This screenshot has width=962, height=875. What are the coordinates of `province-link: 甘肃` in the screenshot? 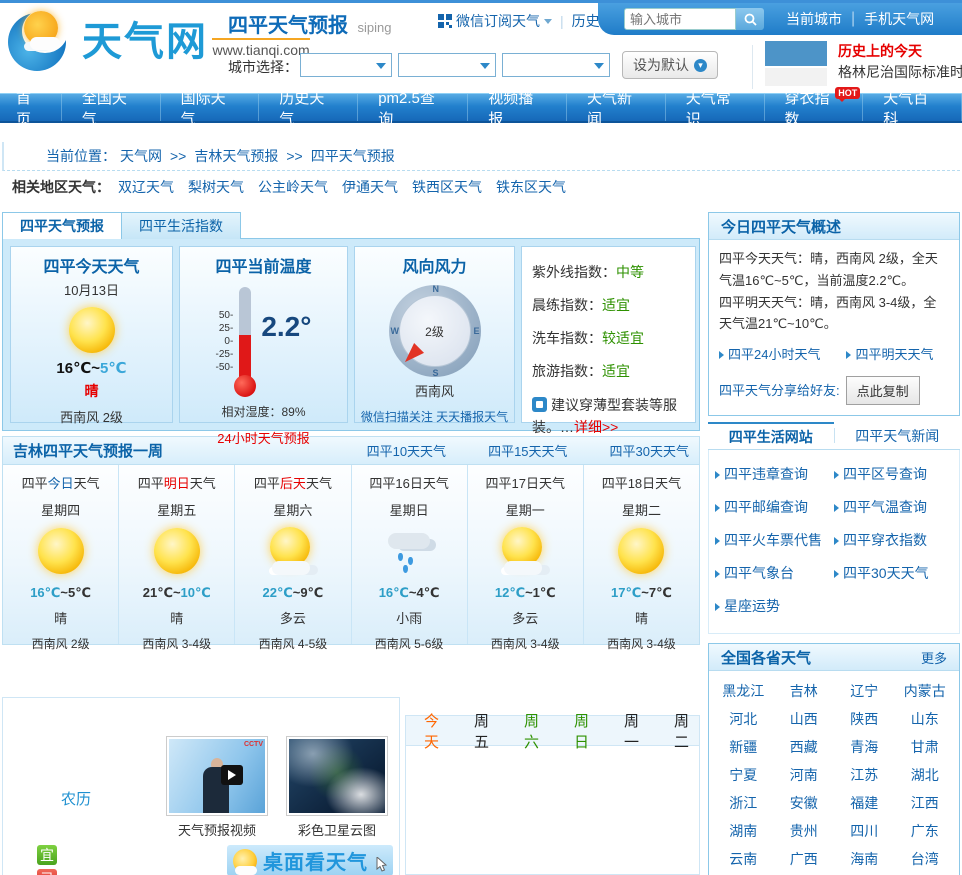 It's located at (925, 747).